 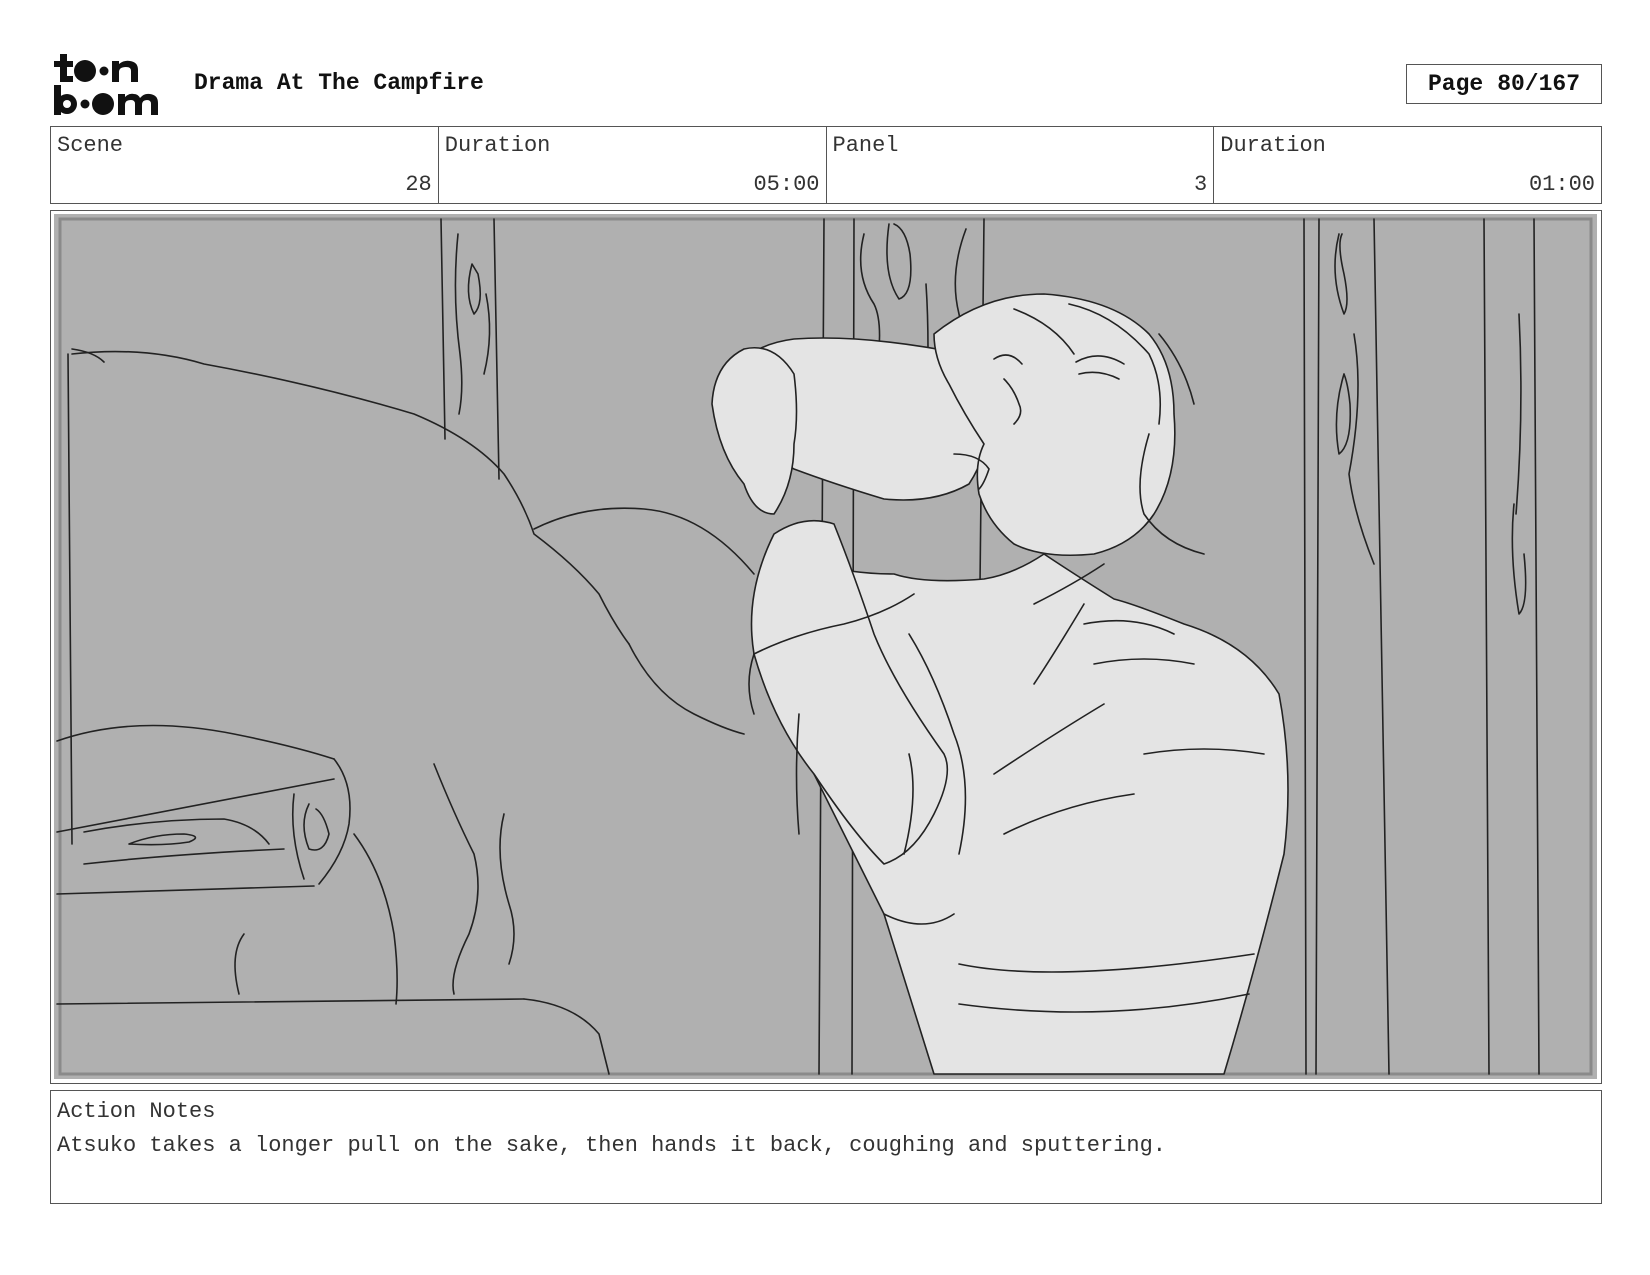 I want to click on page-value: 80/167, so click(x=1539, y=84).